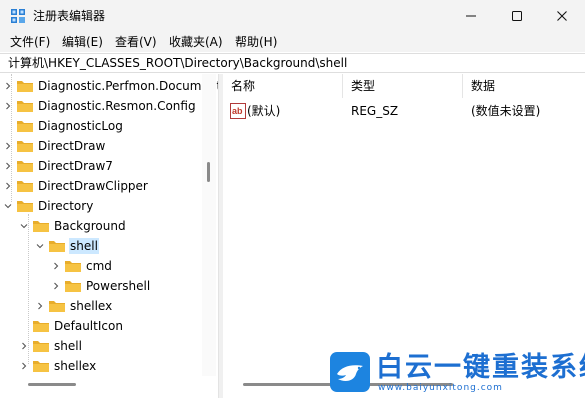 The width and height of the screenshot is (585, 398). I want to click on tree-node-label: DefaultIcon, so click(88, 326).